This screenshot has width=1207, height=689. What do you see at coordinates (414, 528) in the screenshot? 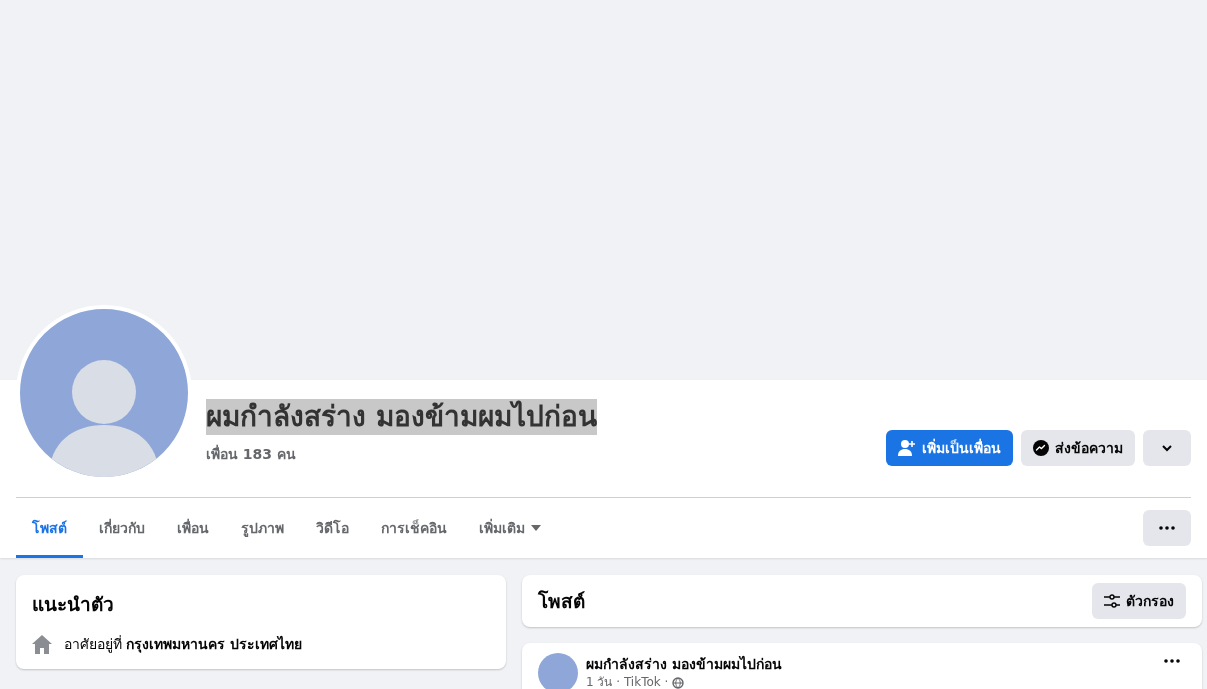
I see `profile-tab: การเช็คอิน` at bounding box center [414, 528].